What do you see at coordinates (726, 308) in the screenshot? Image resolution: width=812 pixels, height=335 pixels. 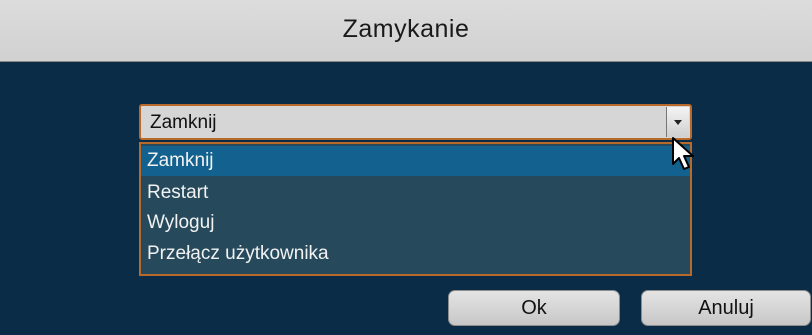 I see `cancel-button: Anuluj` at bounding box center [726, 308].